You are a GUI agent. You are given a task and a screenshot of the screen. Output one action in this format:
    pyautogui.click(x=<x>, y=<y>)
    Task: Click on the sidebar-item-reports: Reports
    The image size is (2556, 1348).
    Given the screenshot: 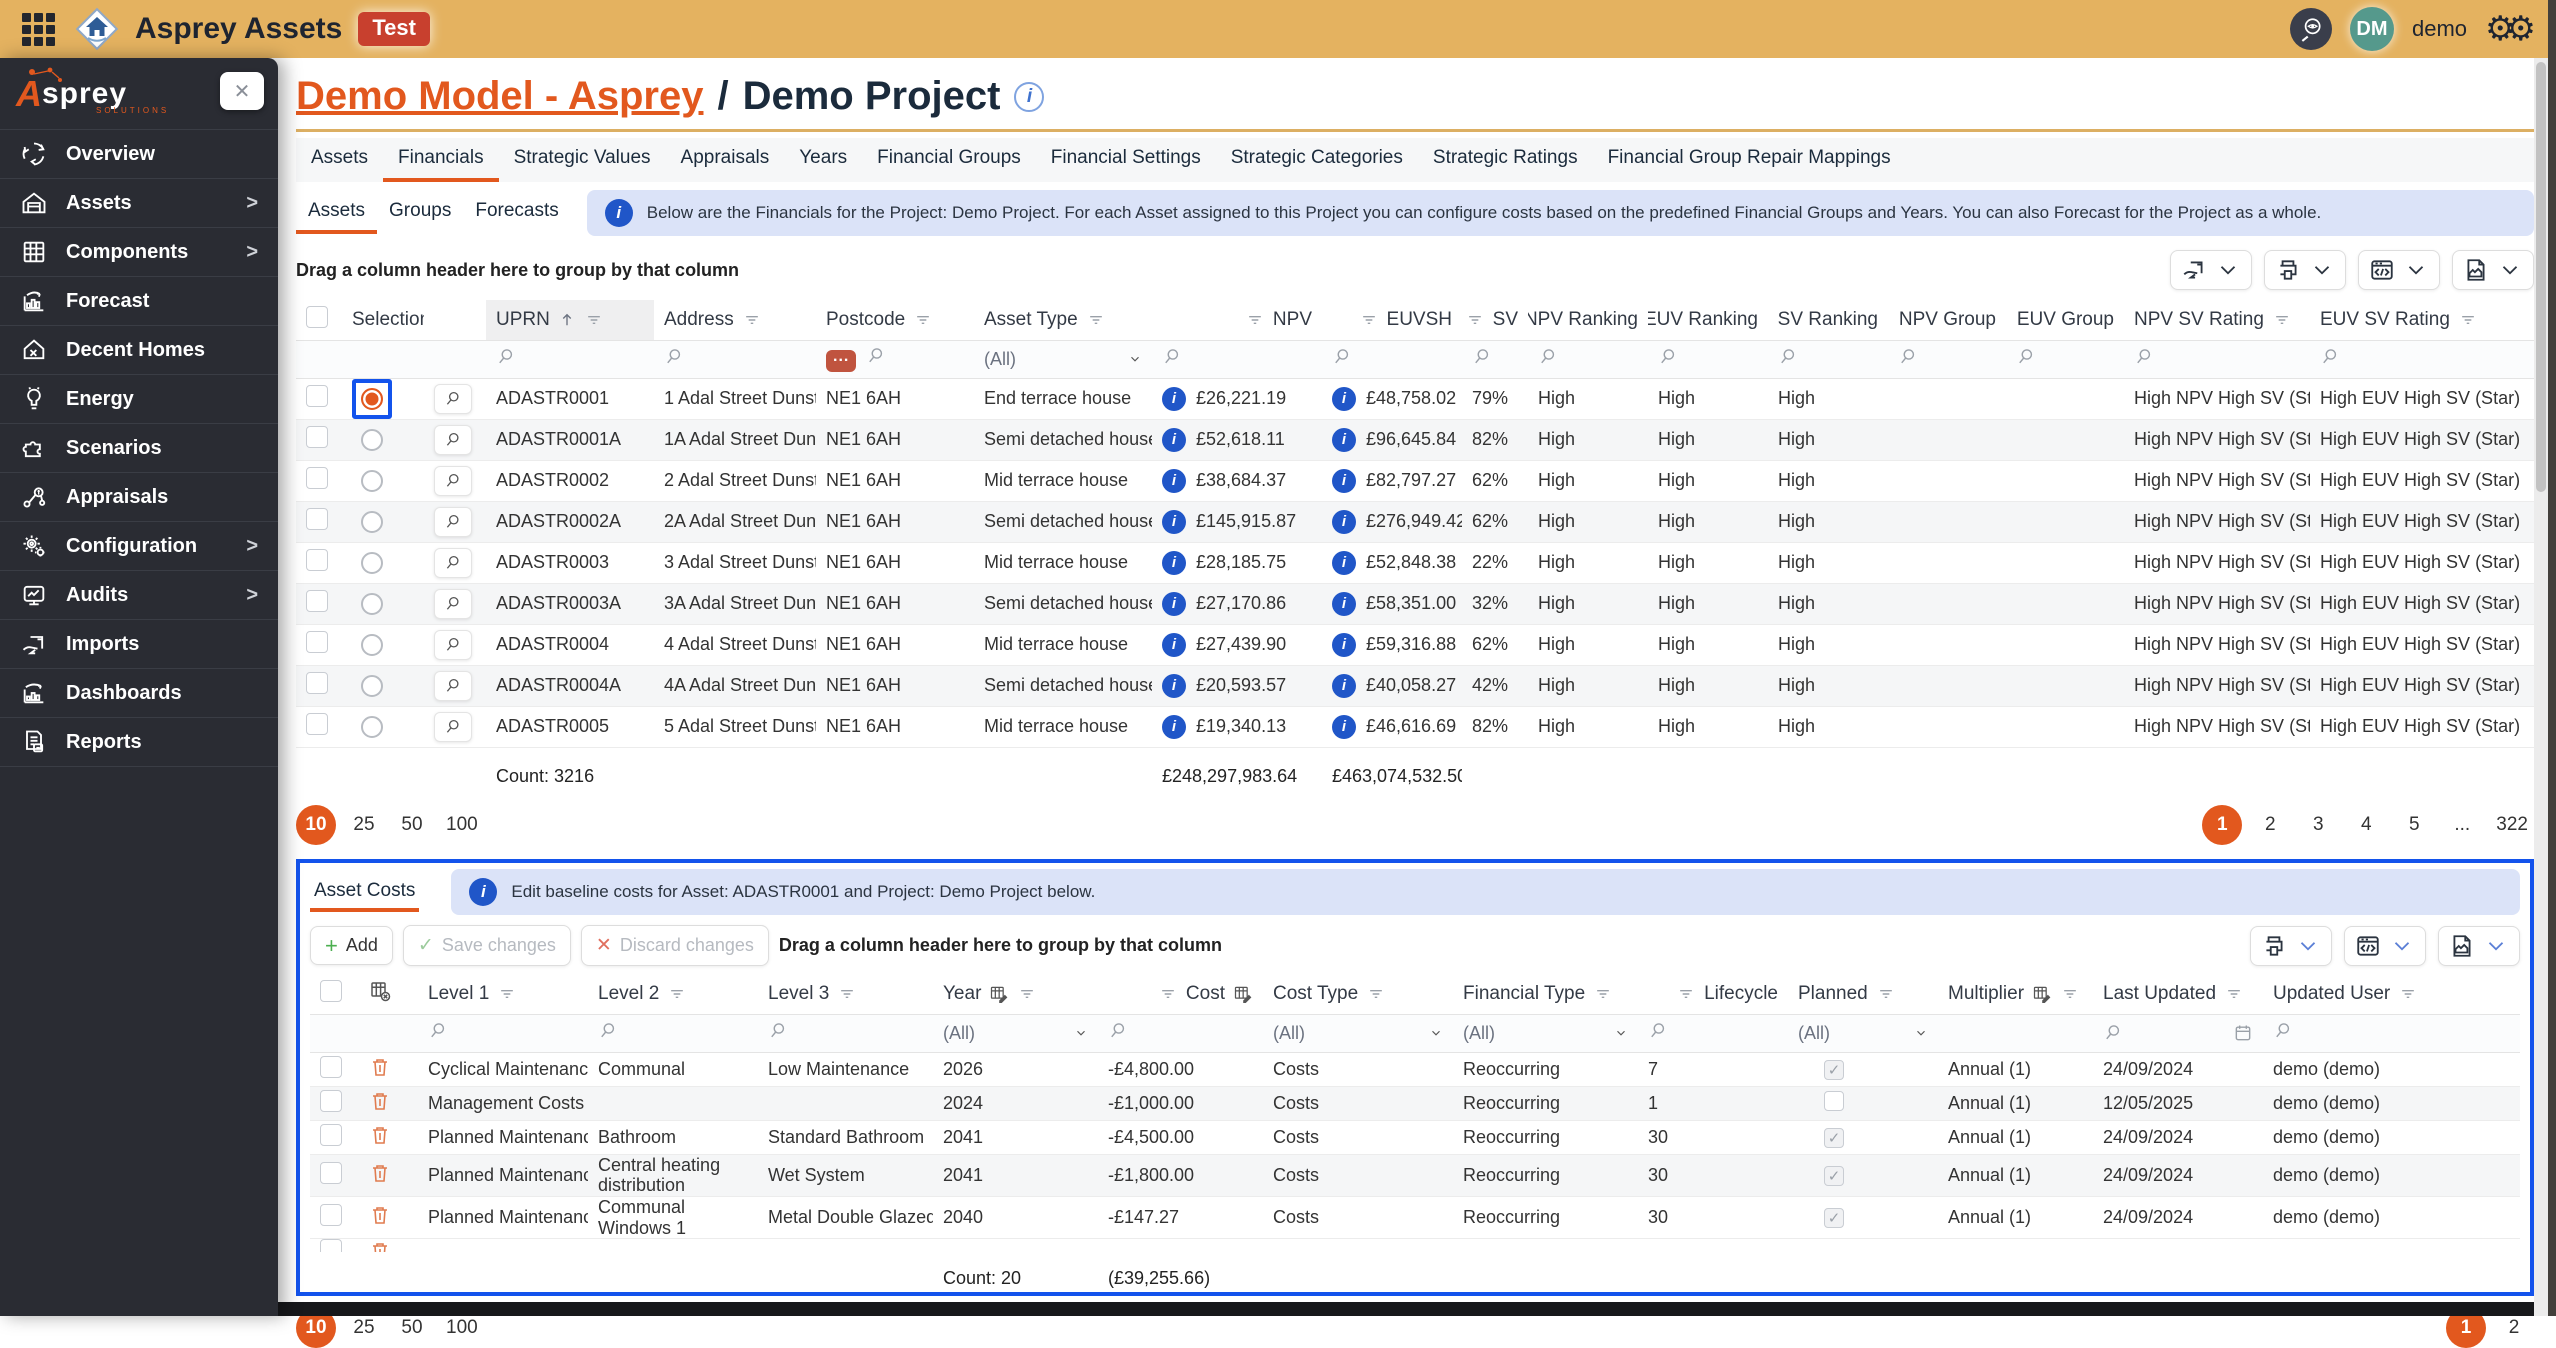 What is the action you would take?
    pyautogui.click(x=139, y=742)
    